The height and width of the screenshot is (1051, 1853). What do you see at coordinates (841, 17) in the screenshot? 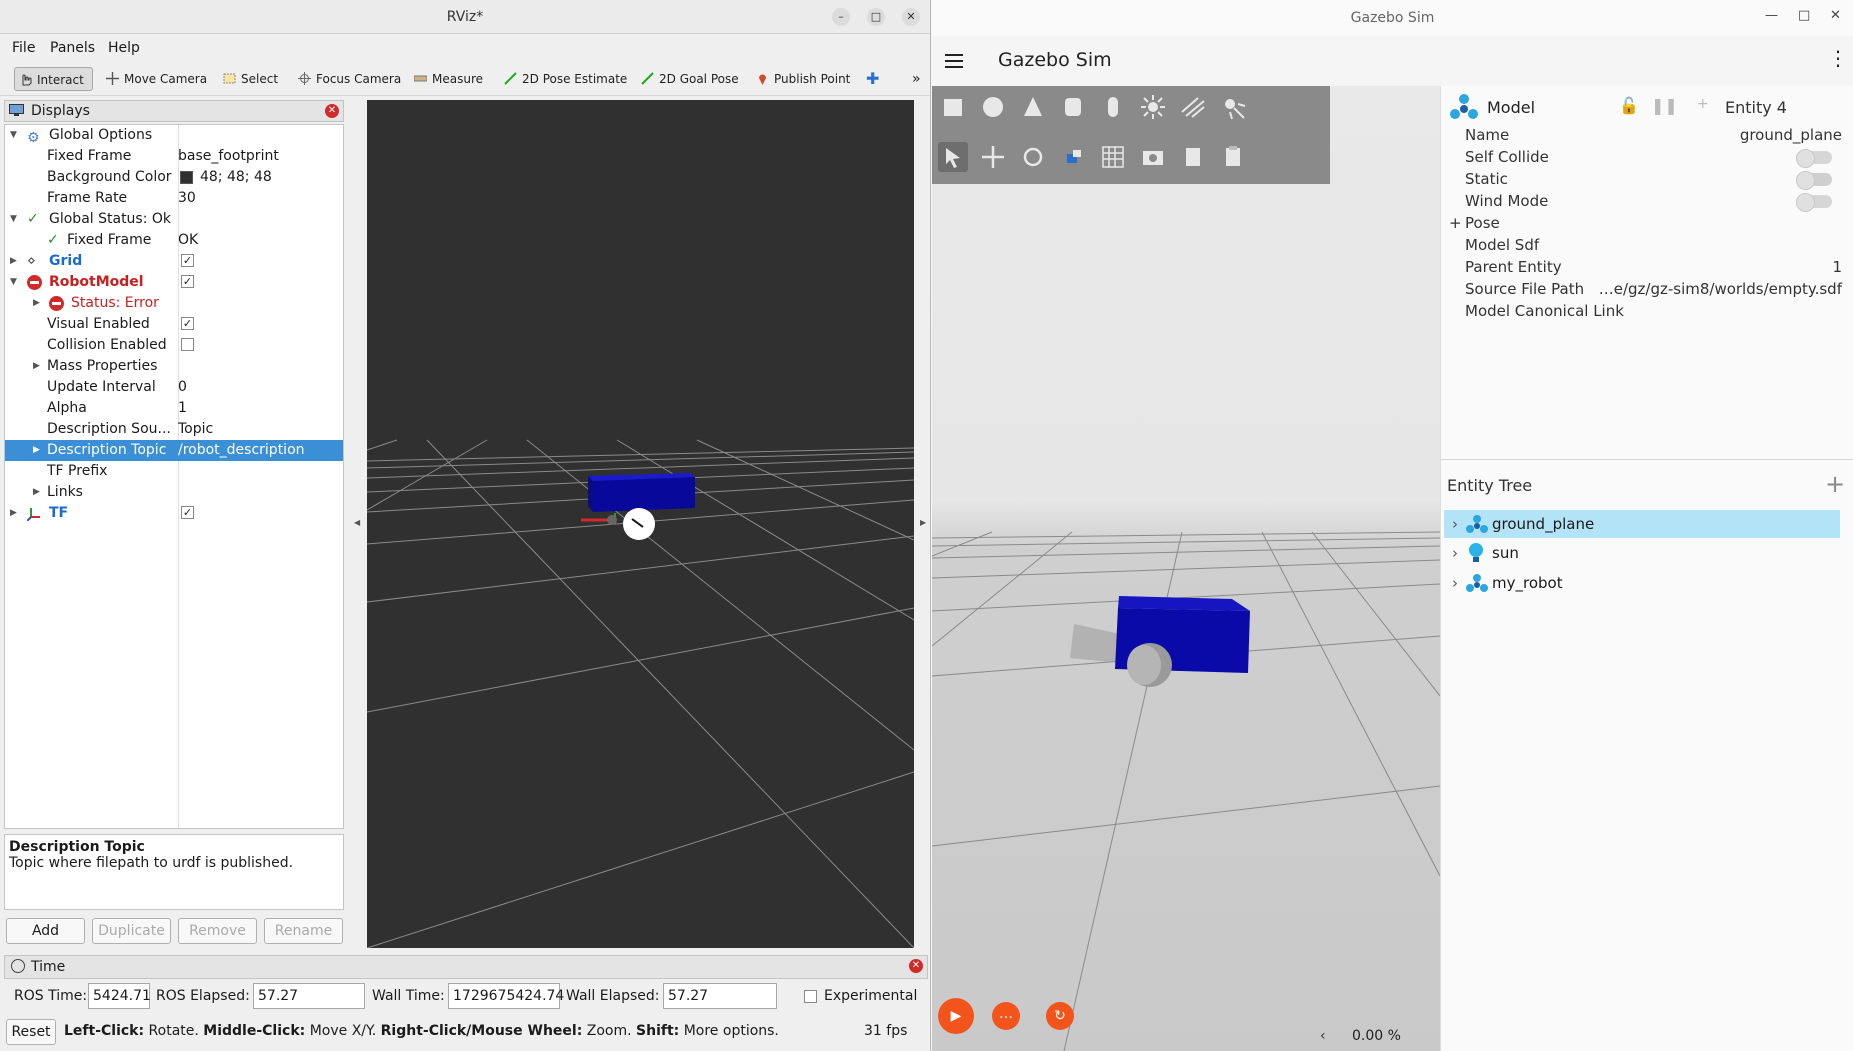
I see `minimize-icon: –` at bounding box center [841, 17].